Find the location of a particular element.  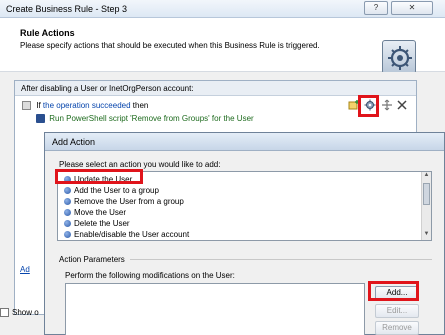

if-condition-row: If the operation succeeded then is located at coordinates (85, 106).